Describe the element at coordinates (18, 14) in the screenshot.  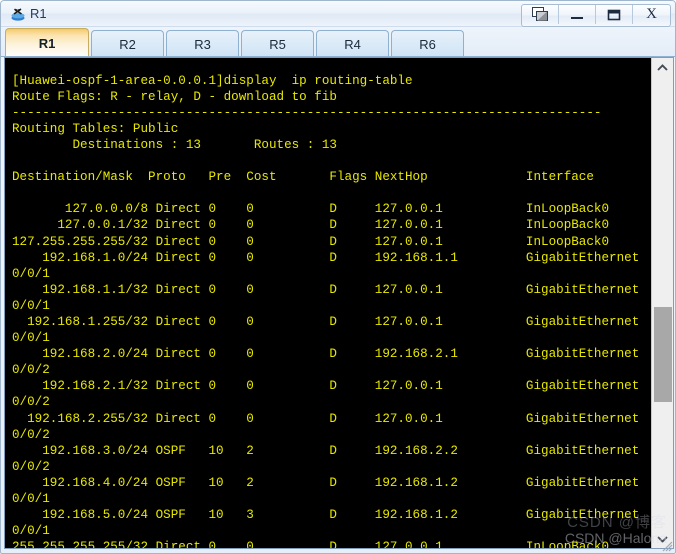
I see `router-icon` at that location.